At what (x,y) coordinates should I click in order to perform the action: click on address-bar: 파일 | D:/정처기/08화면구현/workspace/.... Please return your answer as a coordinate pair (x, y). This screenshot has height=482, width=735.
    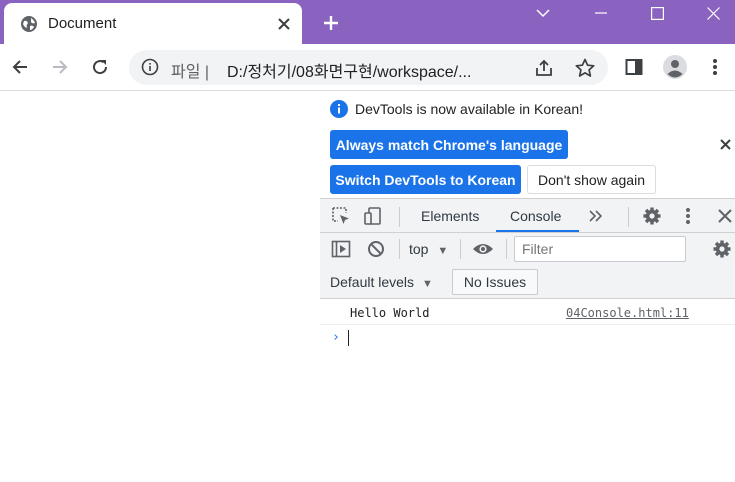
    Looking at the image, I should click on (368, 67).